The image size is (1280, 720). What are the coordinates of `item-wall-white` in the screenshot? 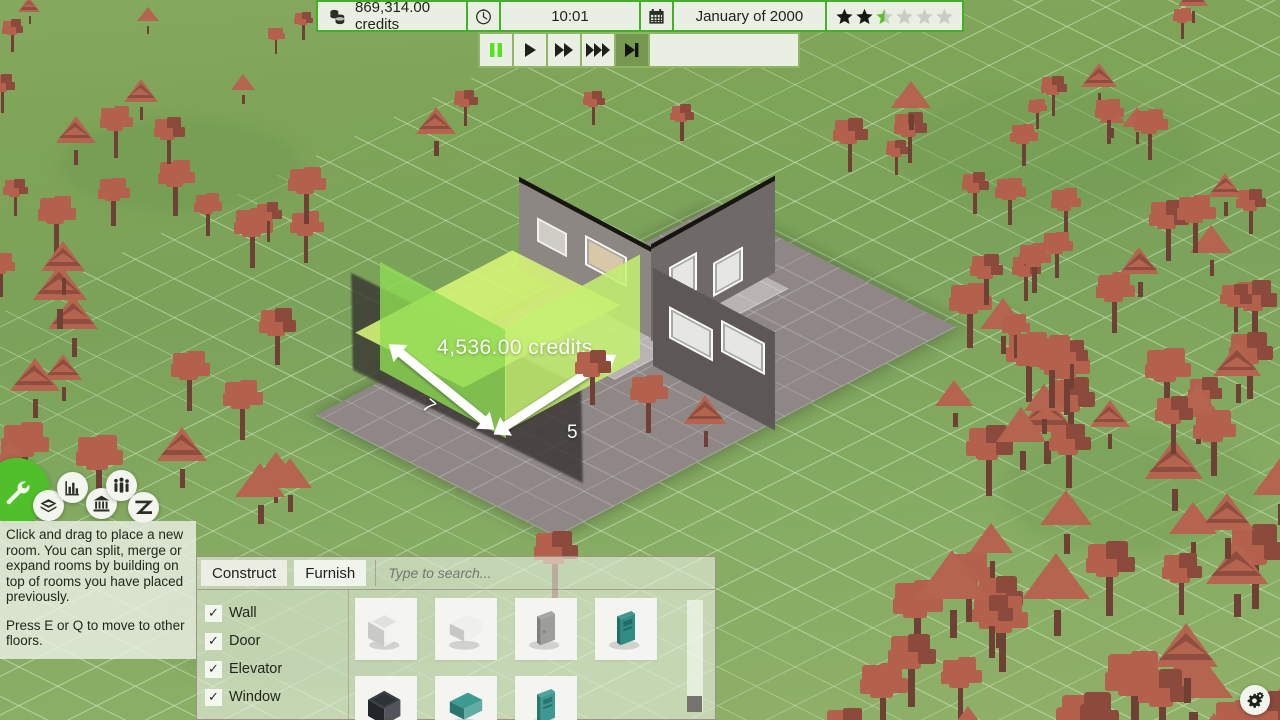 It's located at (466, 629).